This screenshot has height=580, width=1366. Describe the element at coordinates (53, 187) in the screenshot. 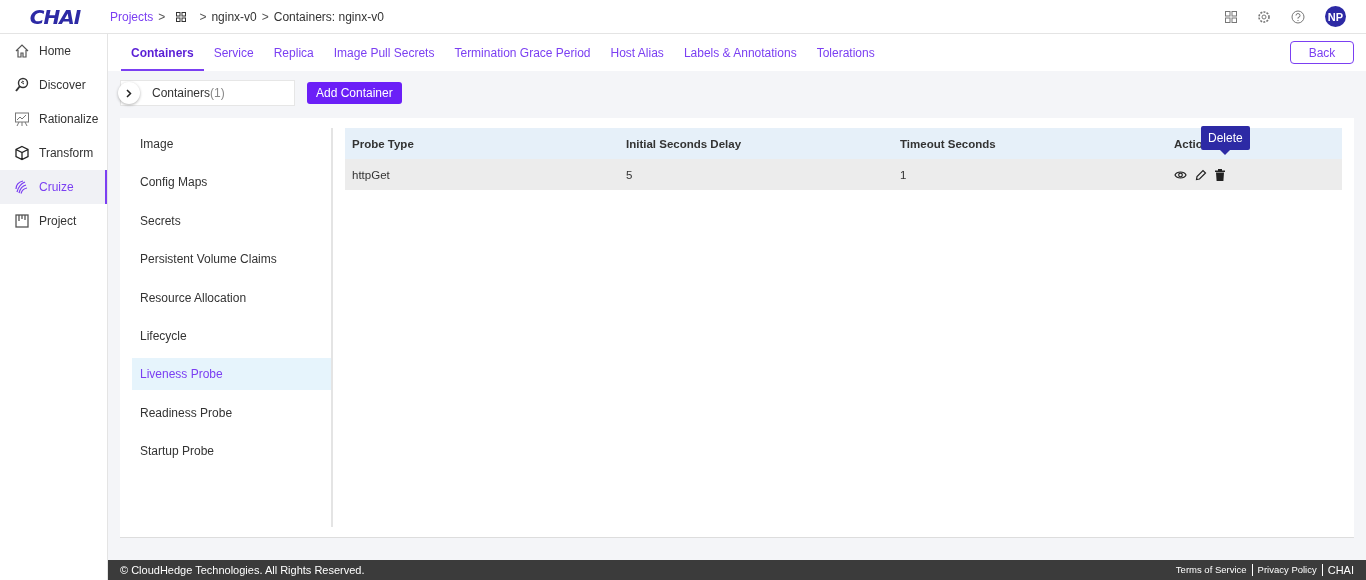

I see `sidebar-item: Cruize` at that location.